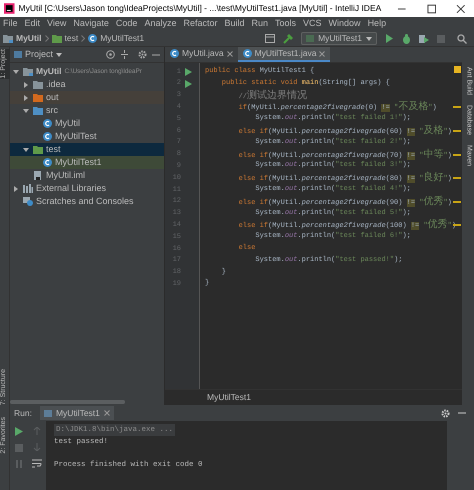 The image size is (474, 490). I want to click on menu-item: View, so click(56, 24).